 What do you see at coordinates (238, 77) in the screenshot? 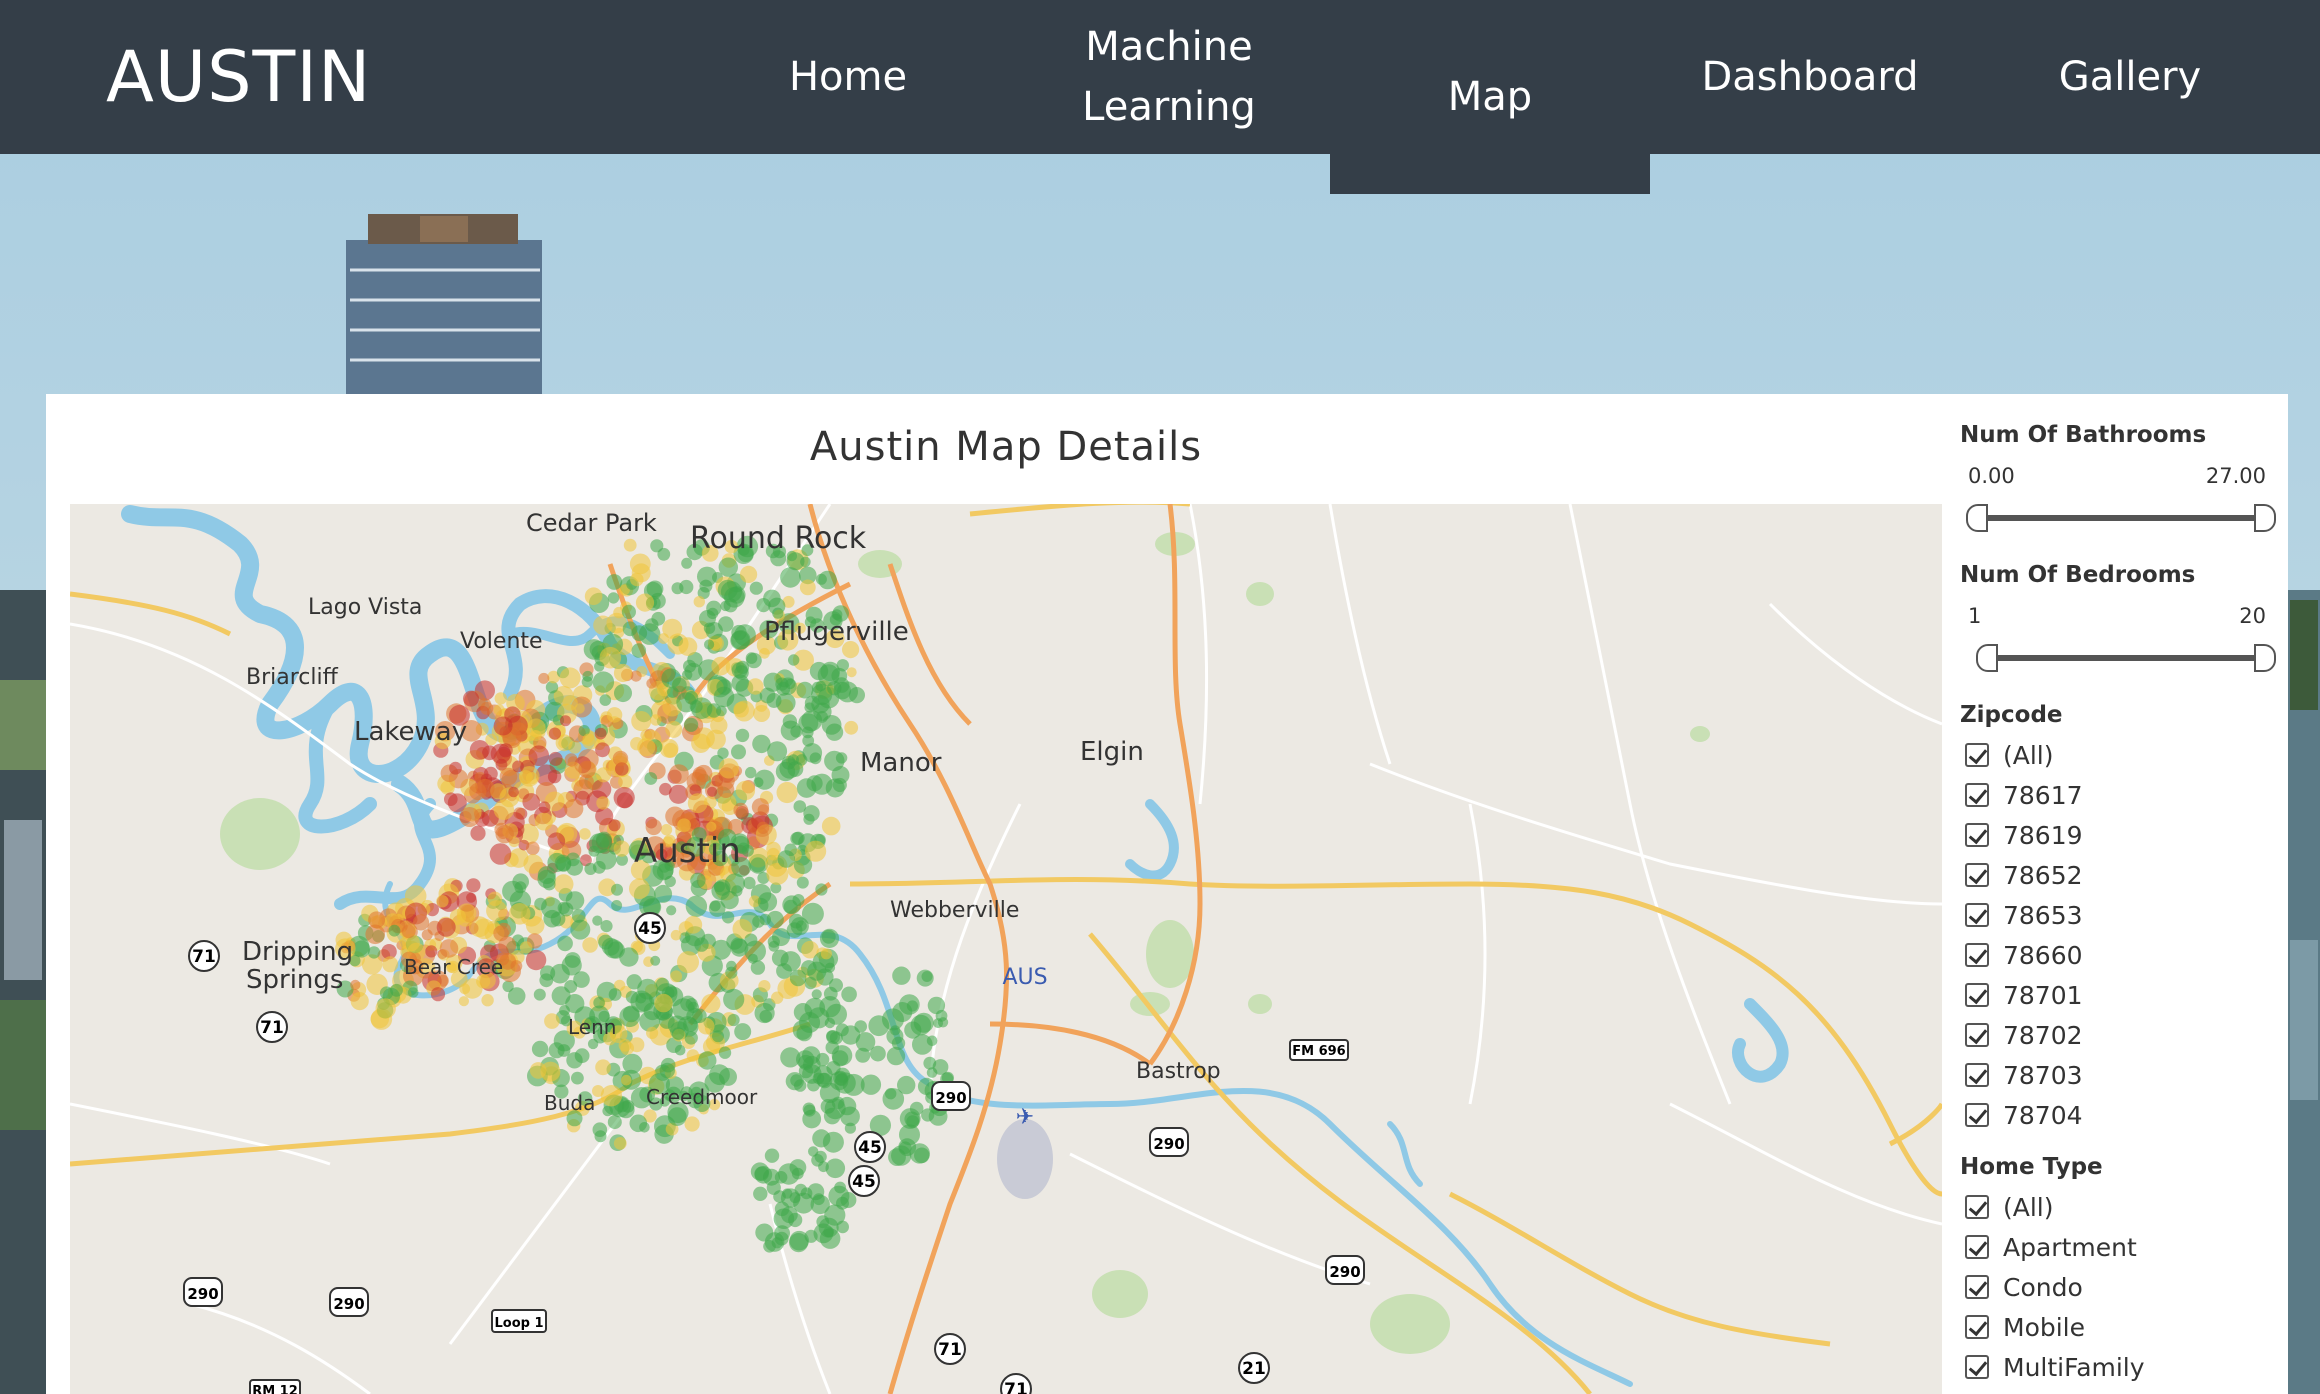
I see `brand-logo: AUSTIN` at bounding box center [238, 77].